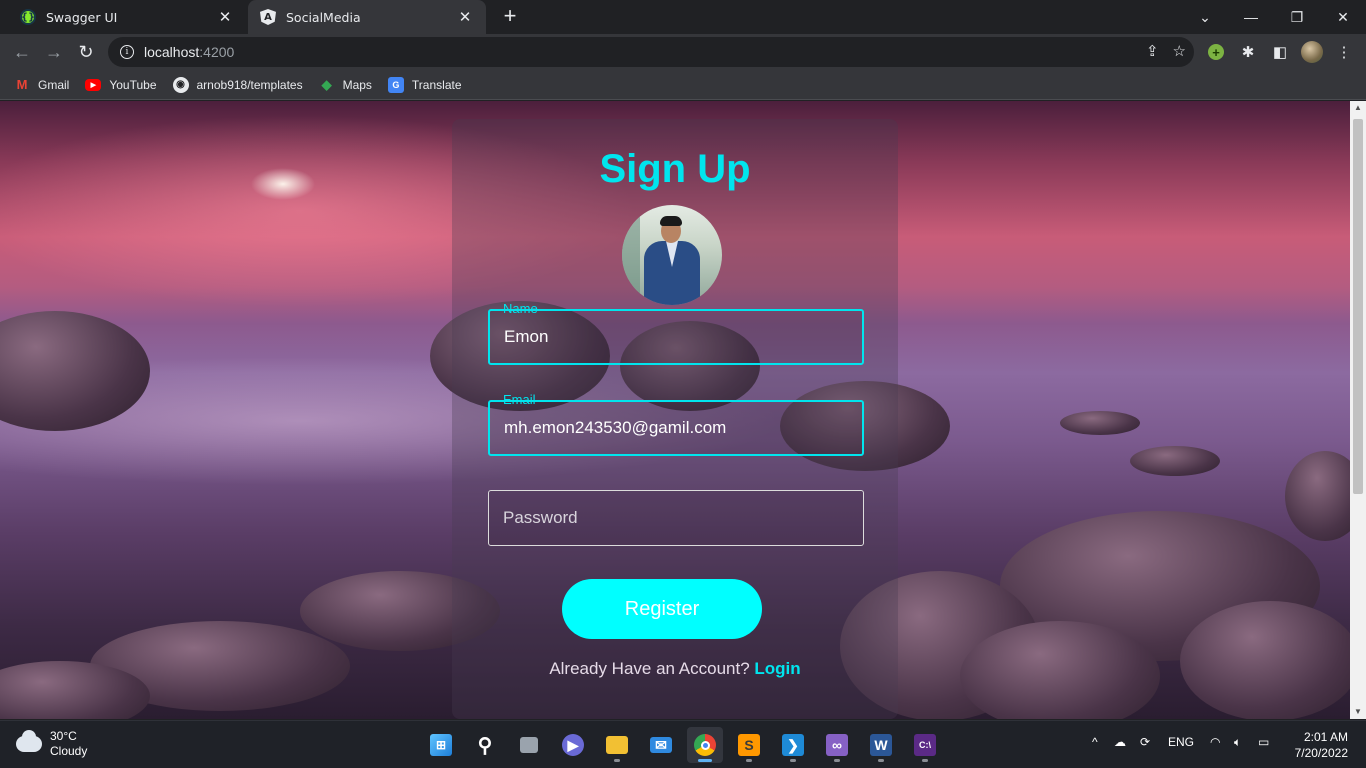  I want to click on show-hidden-icons-icon: ^, so click(1095, 742).